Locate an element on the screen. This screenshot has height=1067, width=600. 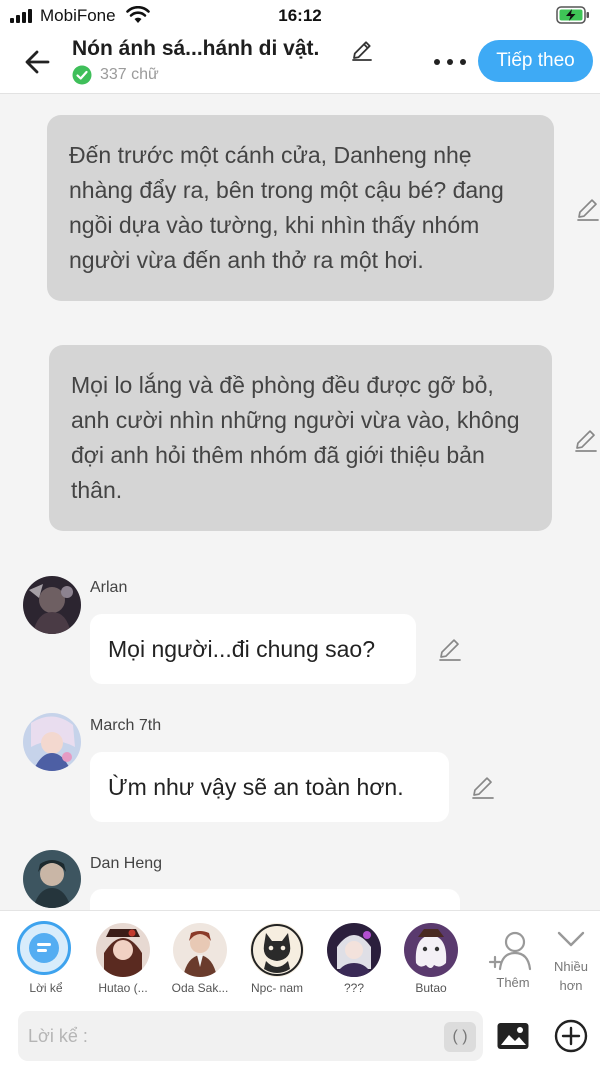
add-character-button: Thêm is located at coordinates (513, 962).